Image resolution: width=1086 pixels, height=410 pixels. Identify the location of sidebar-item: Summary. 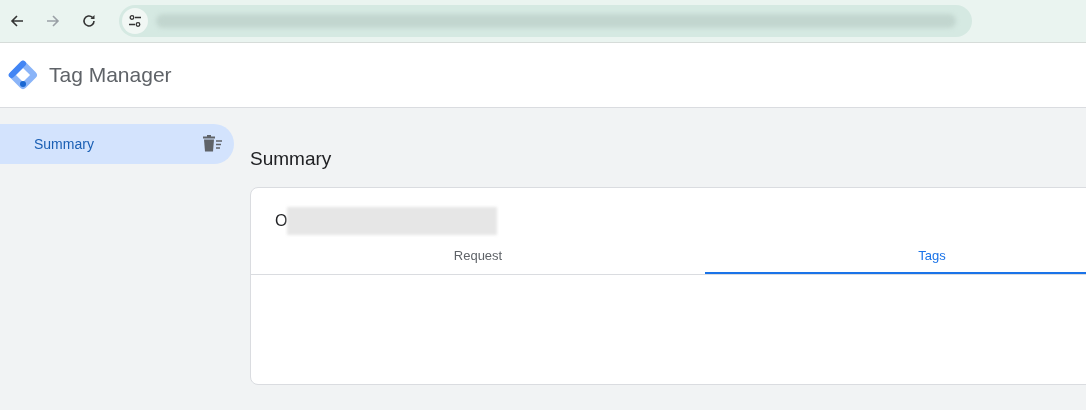
(117, 144).